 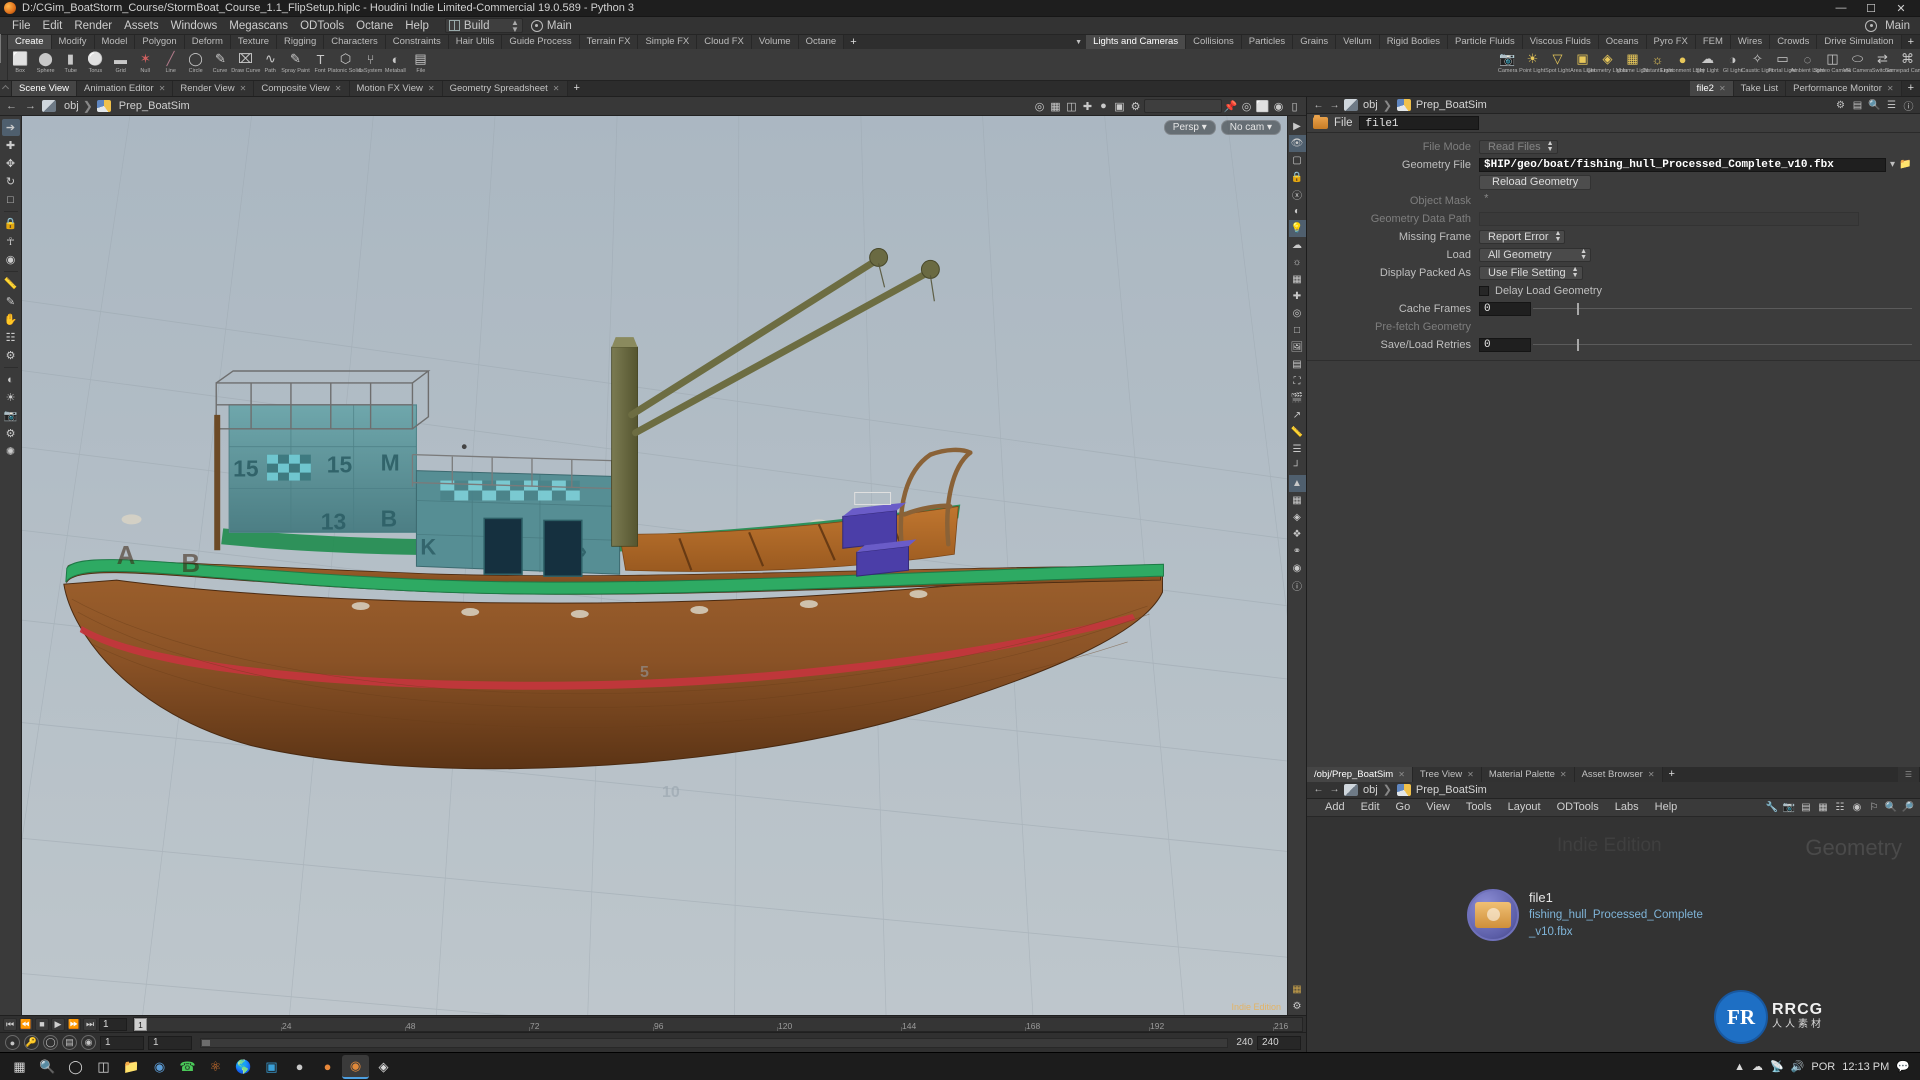 What do you see at coordinates (1622, 42) in the screenshot?
I see `shelf-tab-oceans: Oceans` at bounding box center [1622, 42].